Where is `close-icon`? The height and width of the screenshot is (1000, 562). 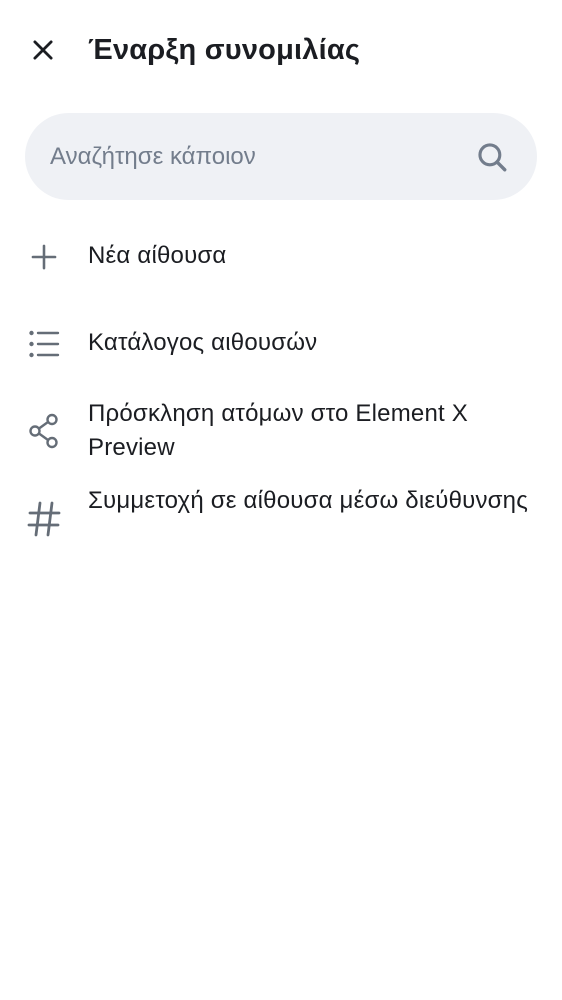 close-icon is located at coordinates (43, 50).